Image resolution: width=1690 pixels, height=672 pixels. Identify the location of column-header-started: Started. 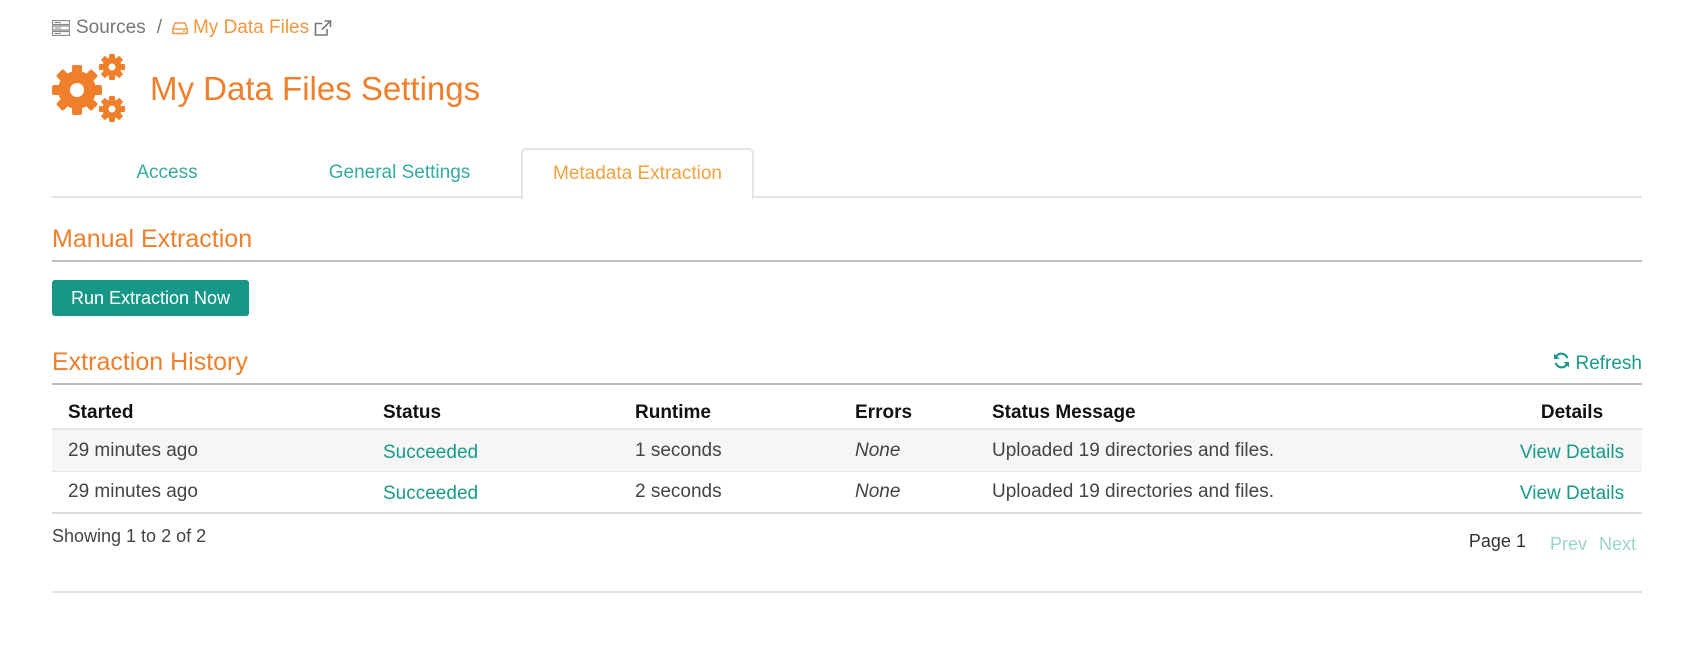
(101, 412).